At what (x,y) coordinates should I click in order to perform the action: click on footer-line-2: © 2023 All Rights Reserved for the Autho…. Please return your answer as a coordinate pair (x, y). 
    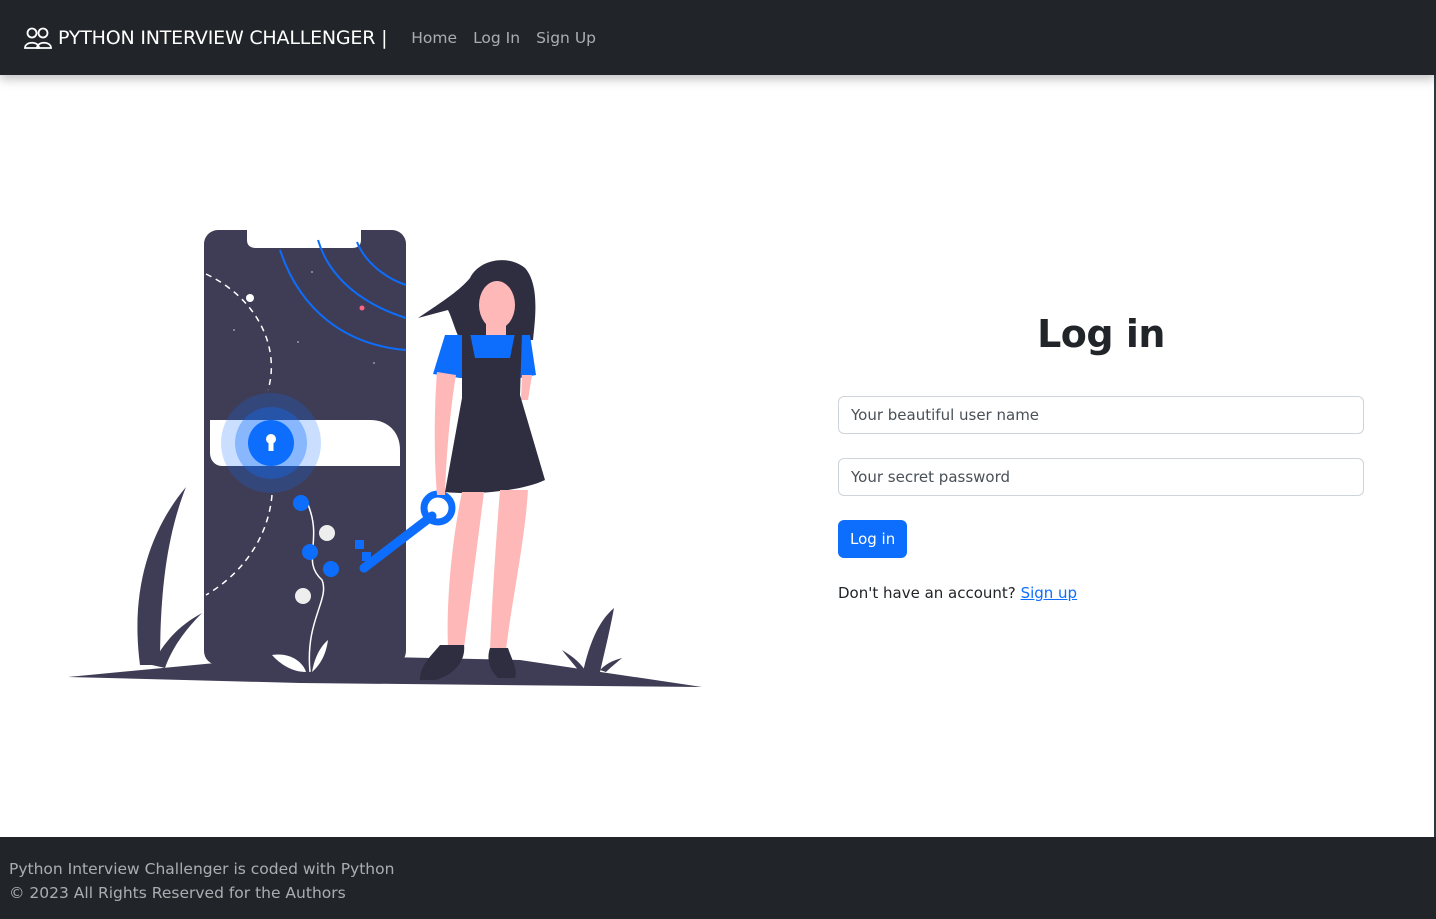
    Looking at the image, I should click on (177, 893).